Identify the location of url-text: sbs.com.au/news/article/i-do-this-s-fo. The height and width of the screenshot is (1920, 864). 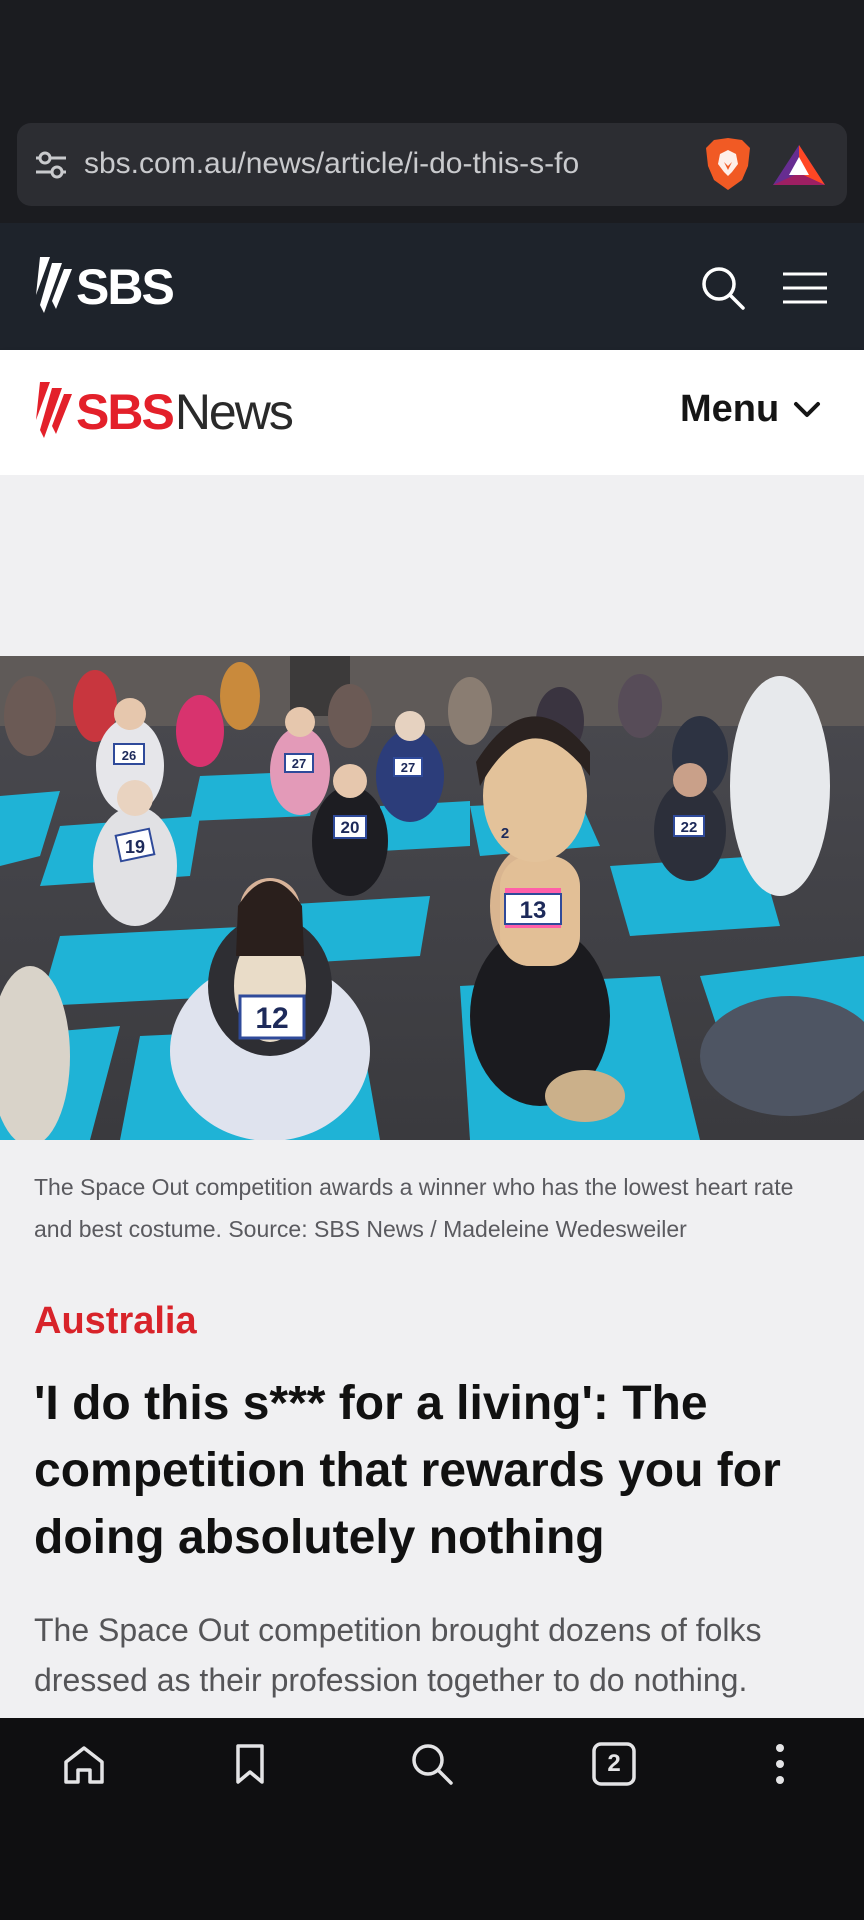
(381, 164).